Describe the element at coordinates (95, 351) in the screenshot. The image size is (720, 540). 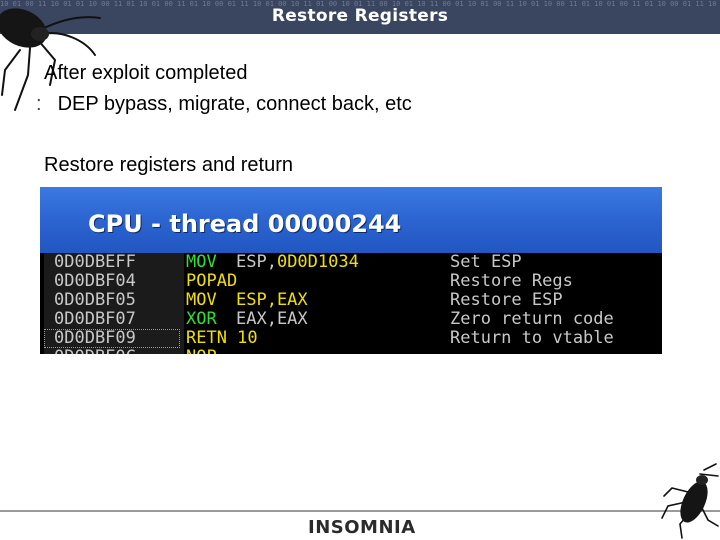
I see `row-address: 0D0DBF0C` at that location.